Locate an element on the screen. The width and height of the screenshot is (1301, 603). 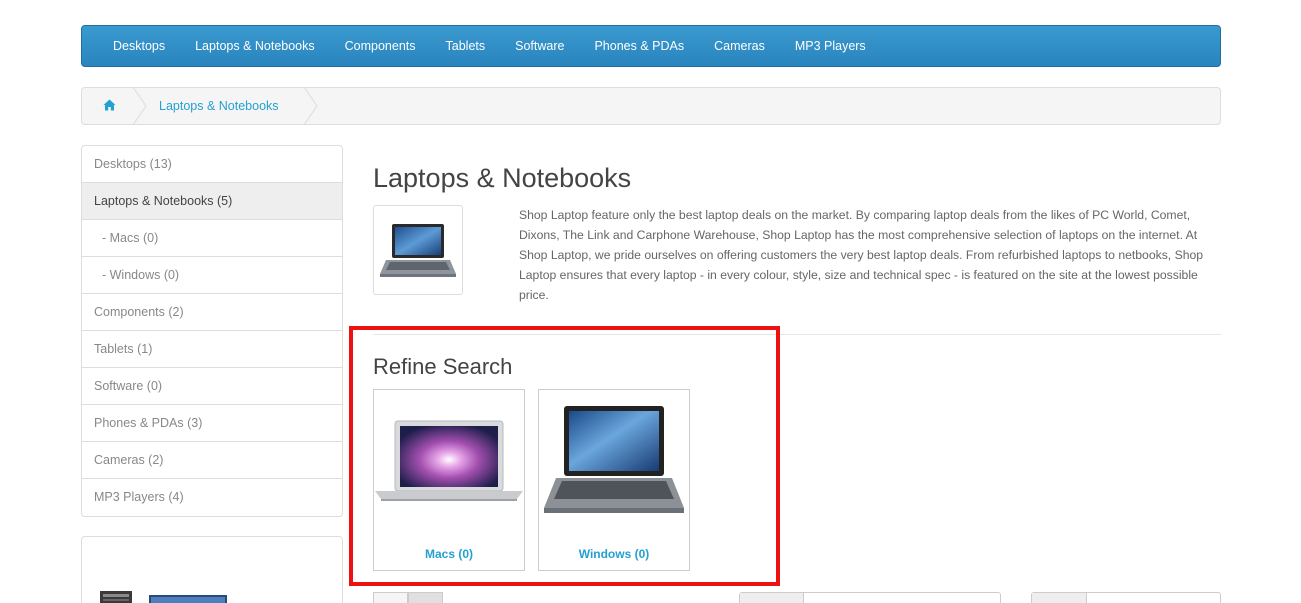
grid-icon is located at coordinates (426, 600).